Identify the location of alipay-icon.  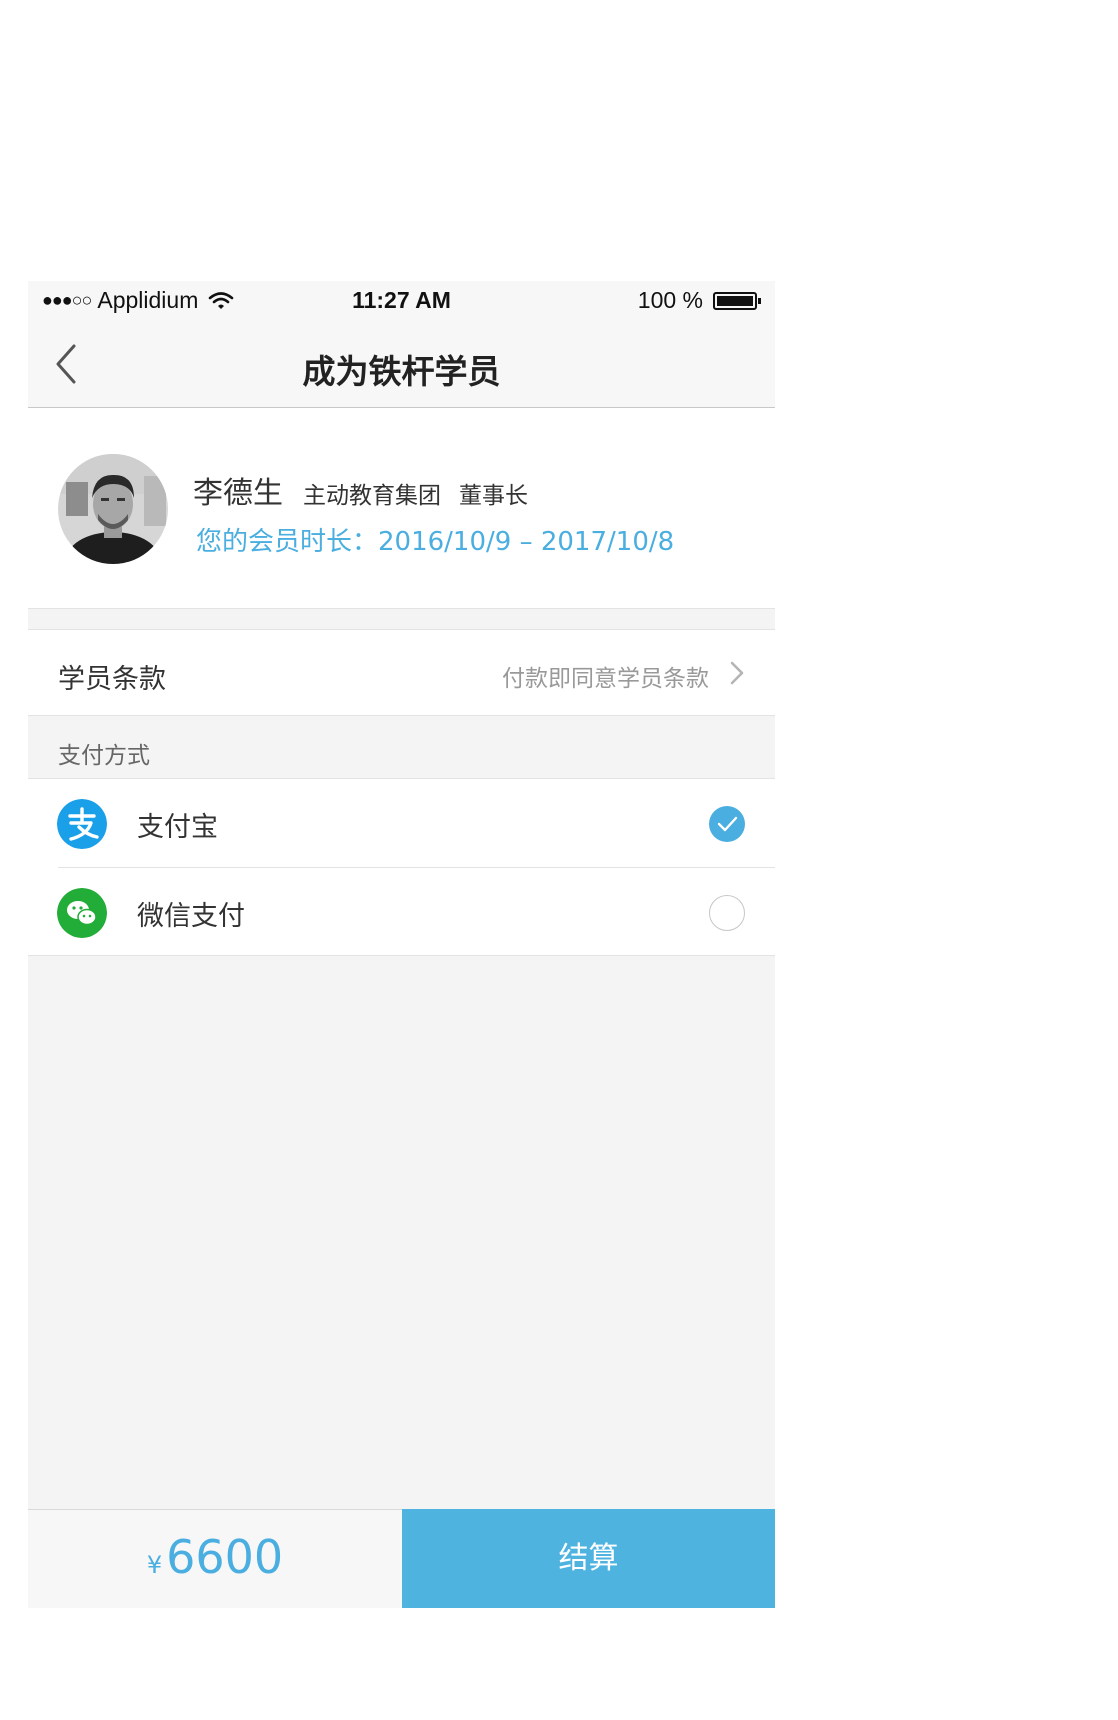
(82, 824).